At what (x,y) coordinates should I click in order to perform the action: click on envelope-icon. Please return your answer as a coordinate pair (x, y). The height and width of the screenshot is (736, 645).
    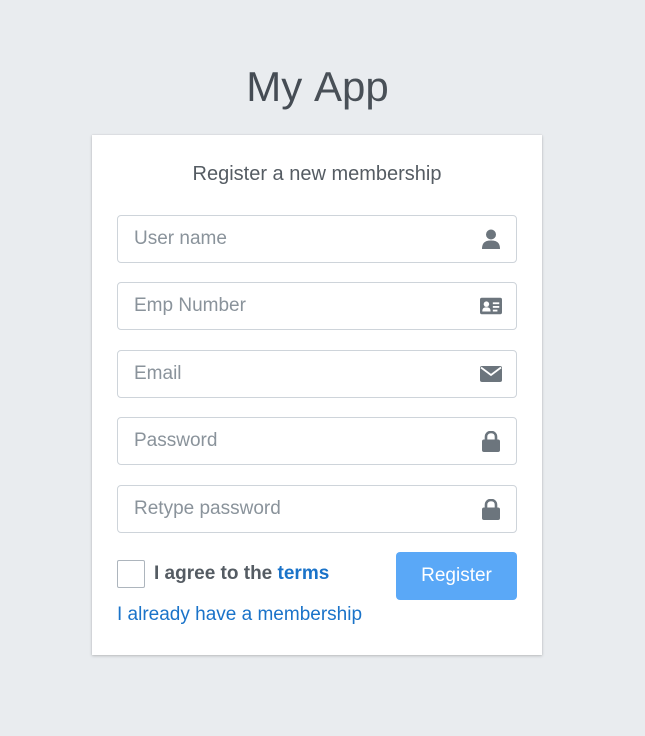
    Looking at the image, I should click on (491, 374).